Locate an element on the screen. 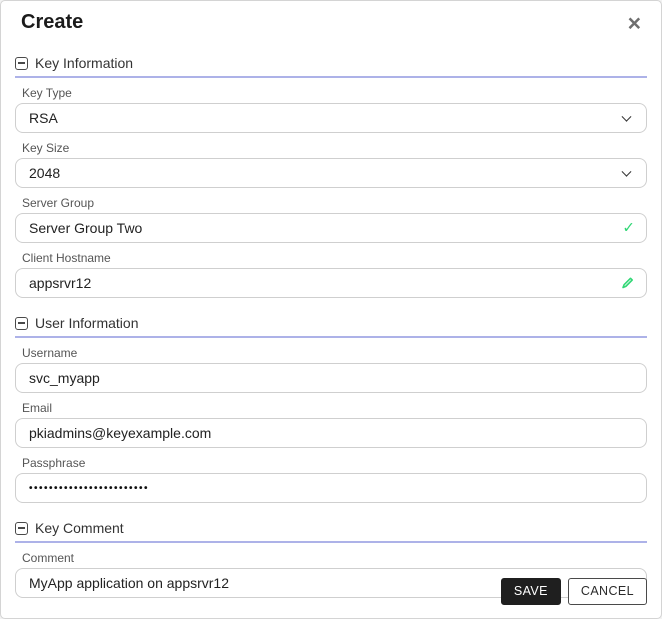 This screenshot has width=662, height=619. close-icon: × is located at coordinates (634, 23).